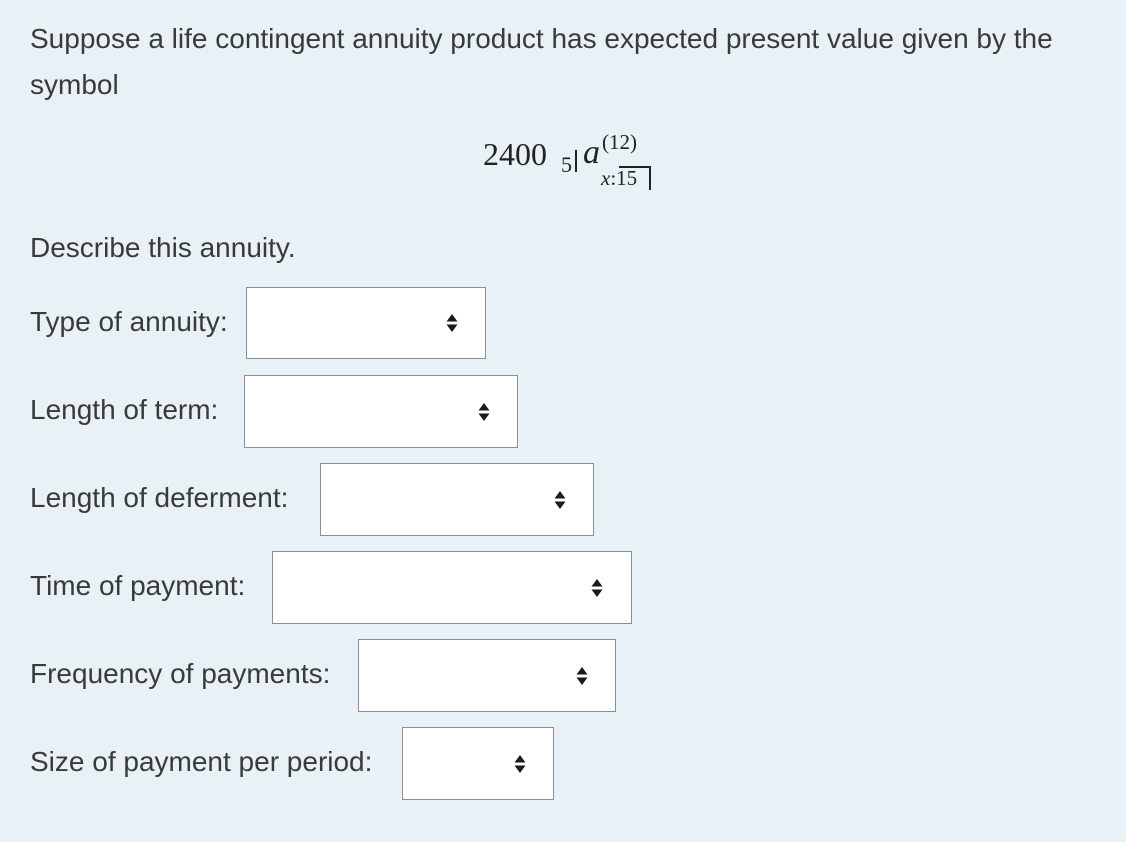 Image resolution: width=1126 pixels, height=842 pixels. What do you see at coordinates (457, 499) in the screenshot?
I see `length-of-deferment-select` at bounding box center [457, 499].